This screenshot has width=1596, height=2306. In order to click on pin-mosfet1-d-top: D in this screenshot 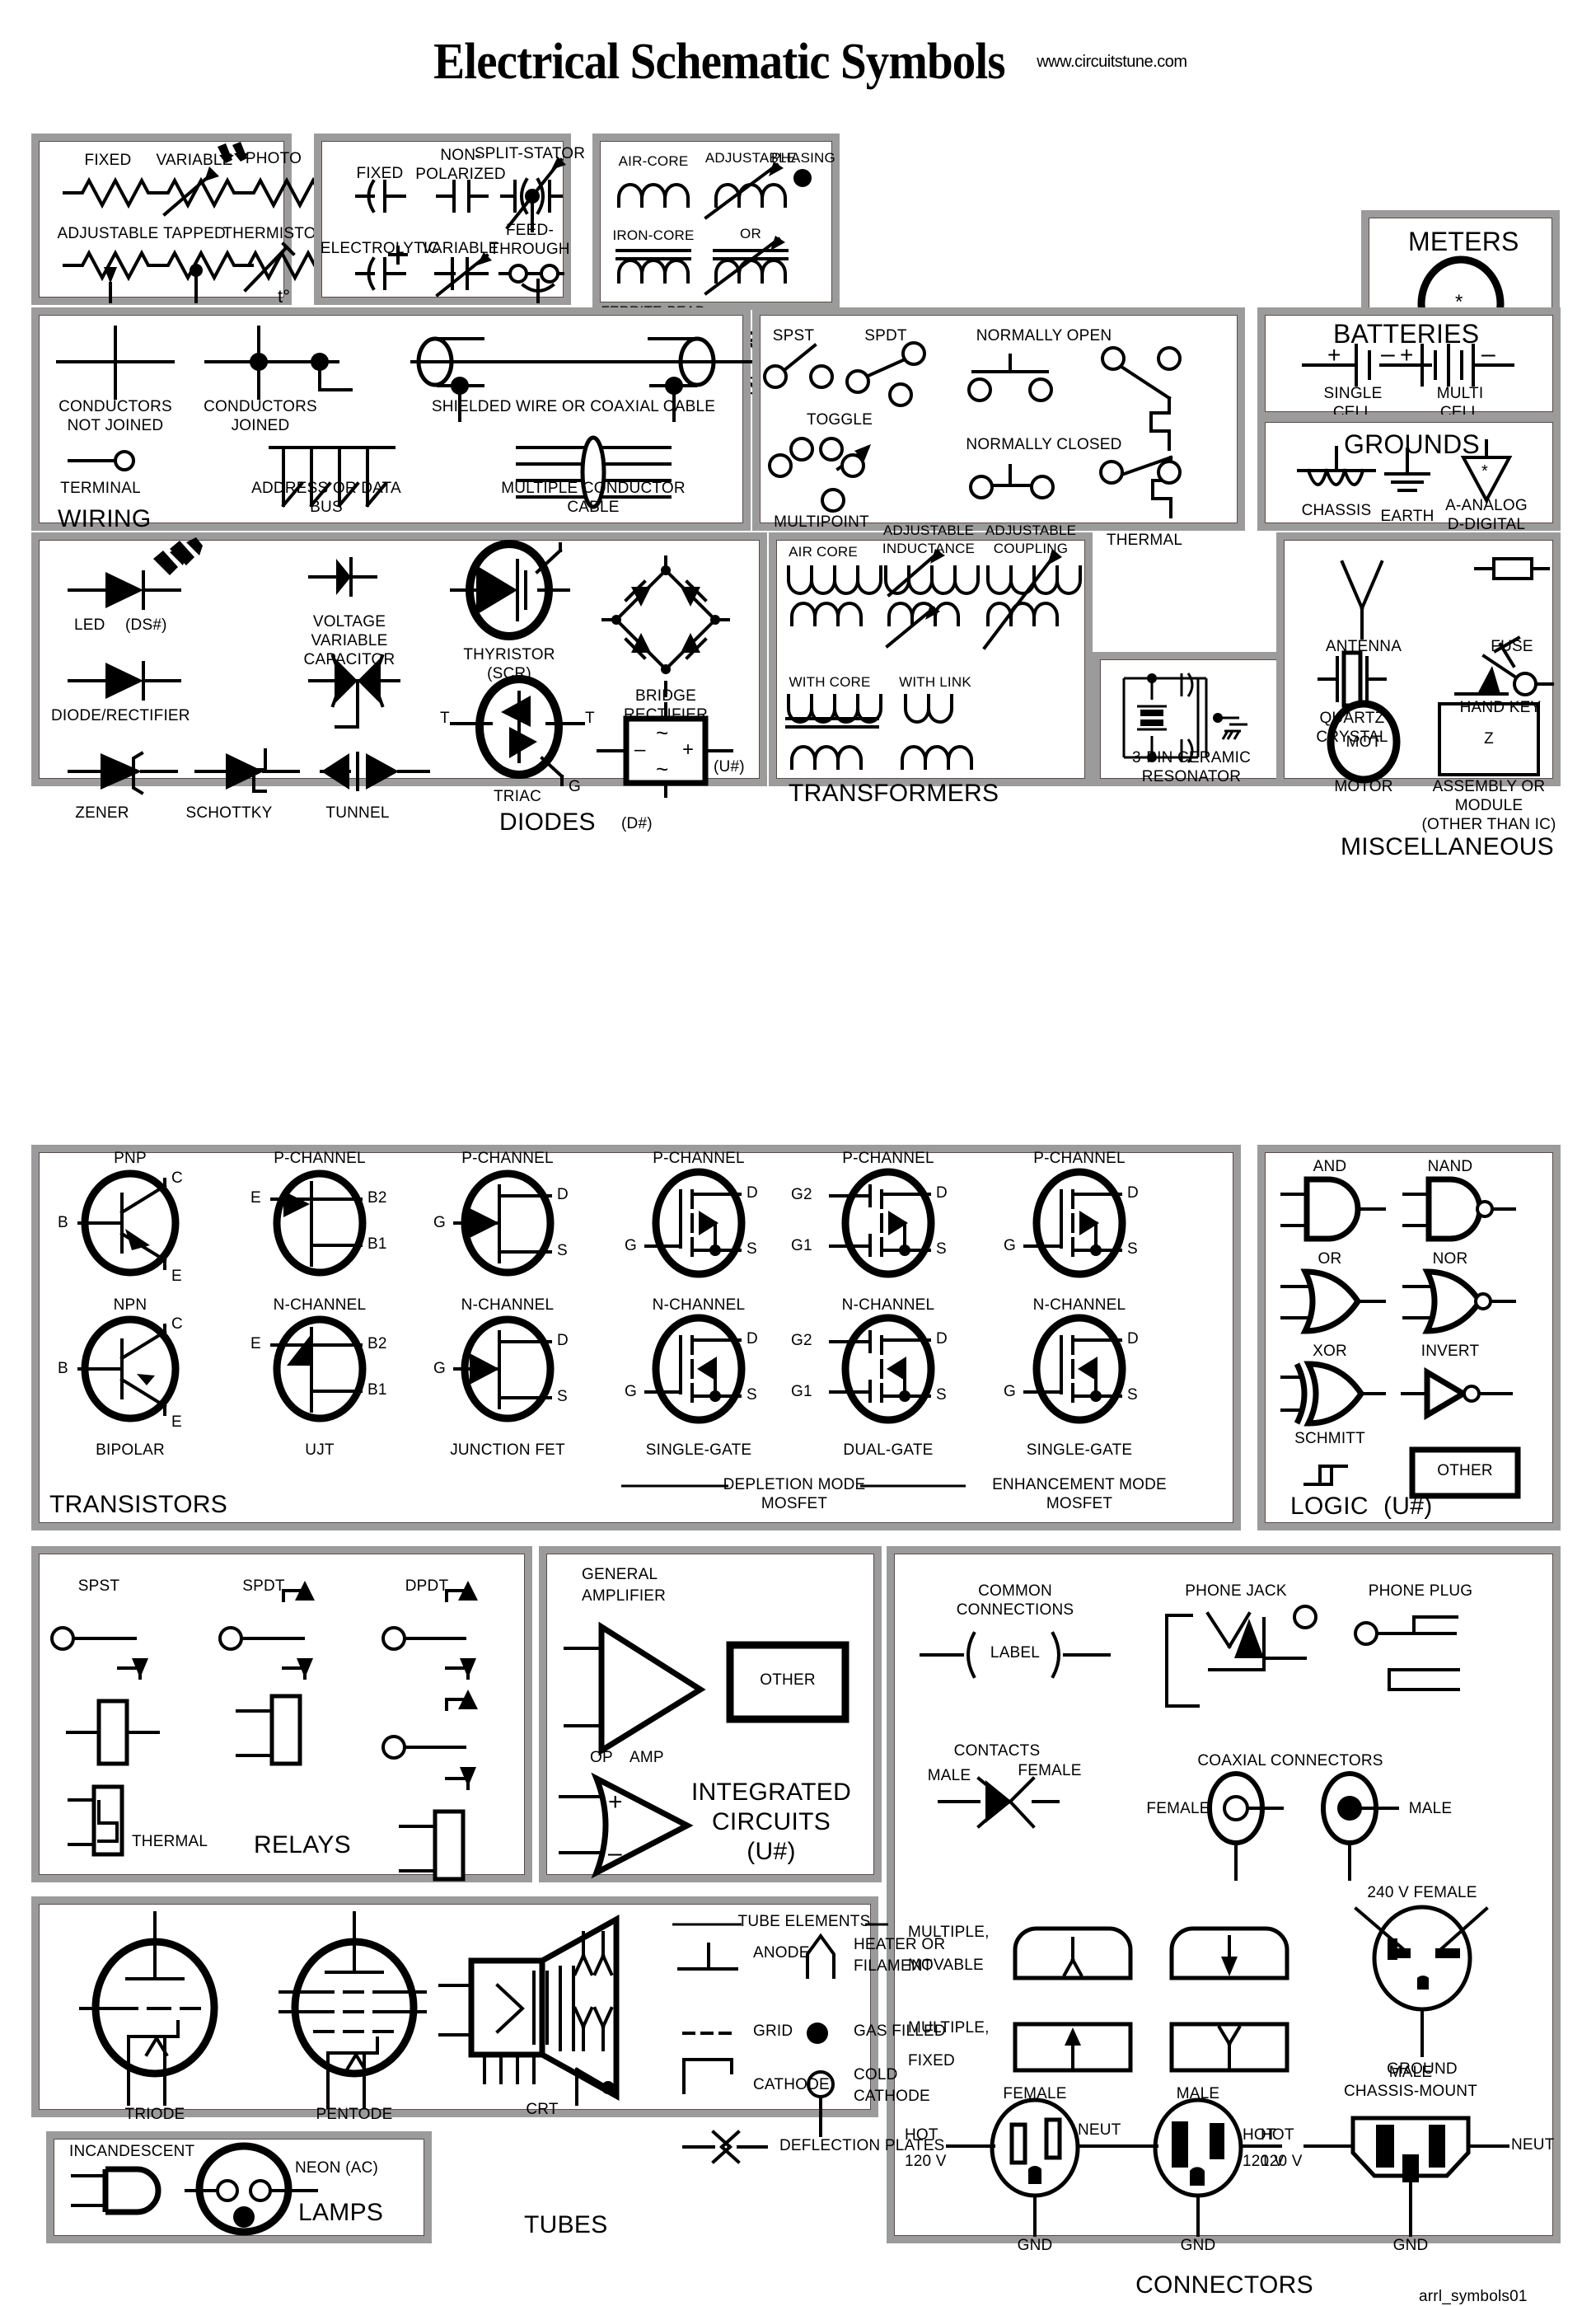, I will do `click(752, 1193)`.